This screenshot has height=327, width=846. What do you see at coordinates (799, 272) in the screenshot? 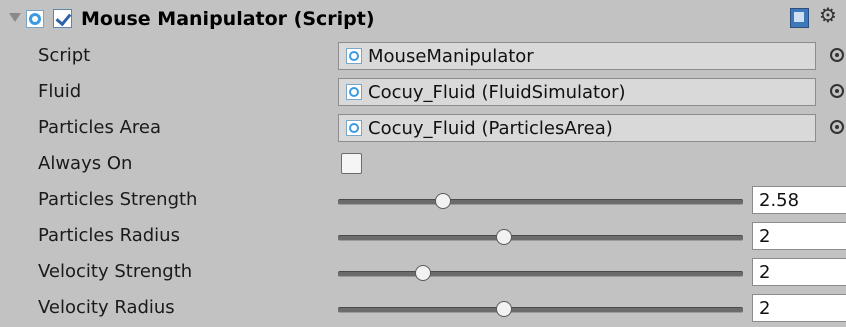
I see `velocity-strength-input: 2` at bounding box center [799, 272].